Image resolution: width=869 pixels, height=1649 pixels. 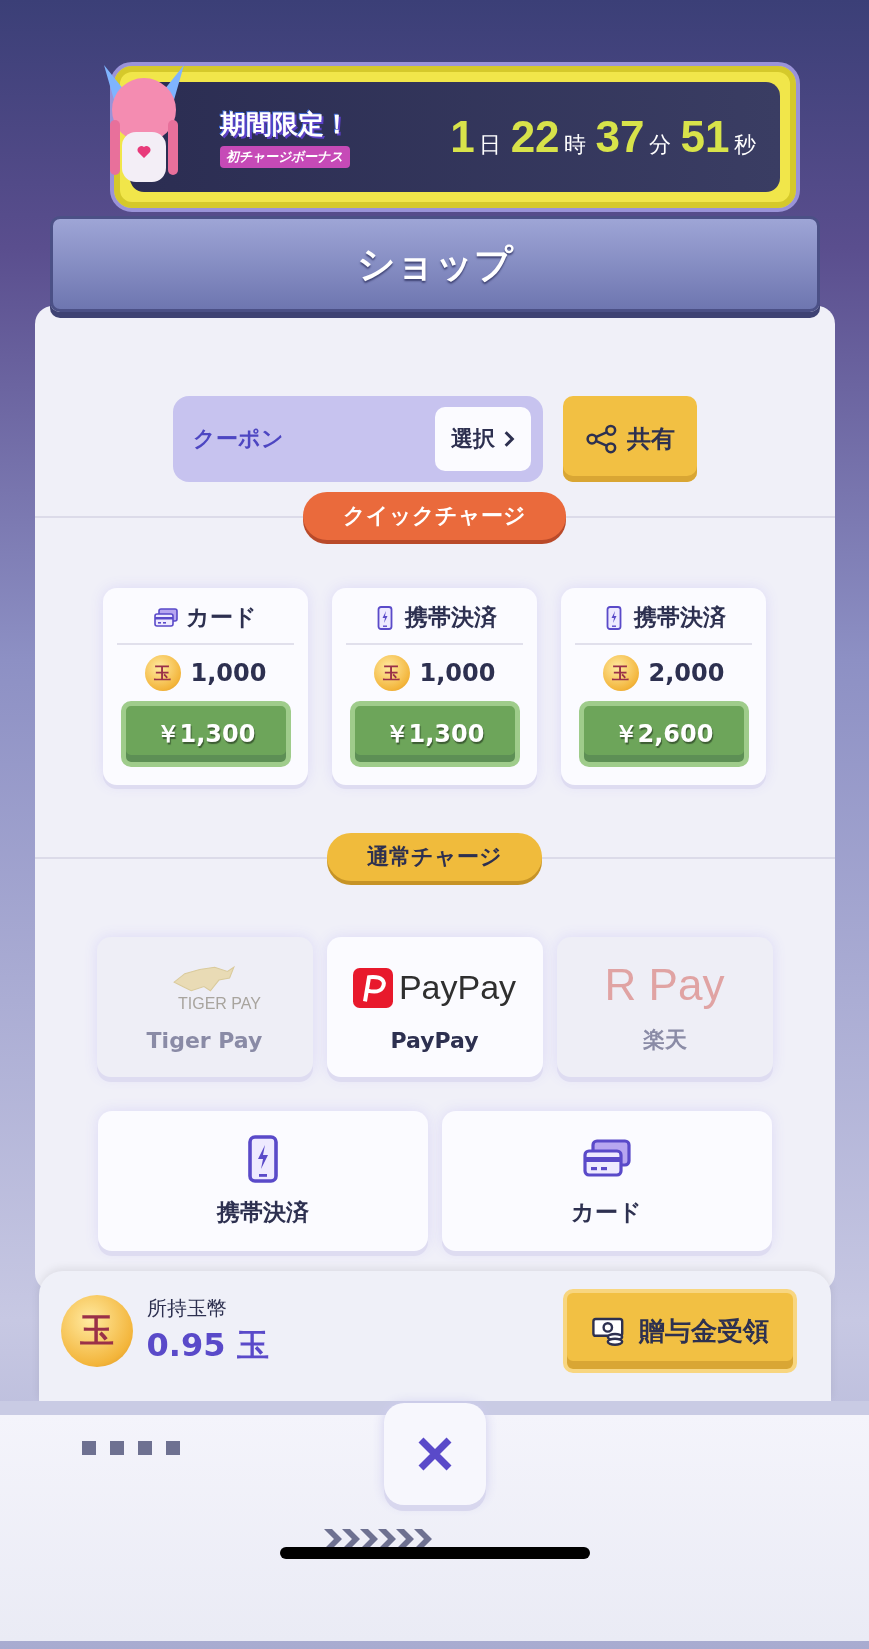 I want to click on coupon-label: クーポン, so click(x=238, y=439).